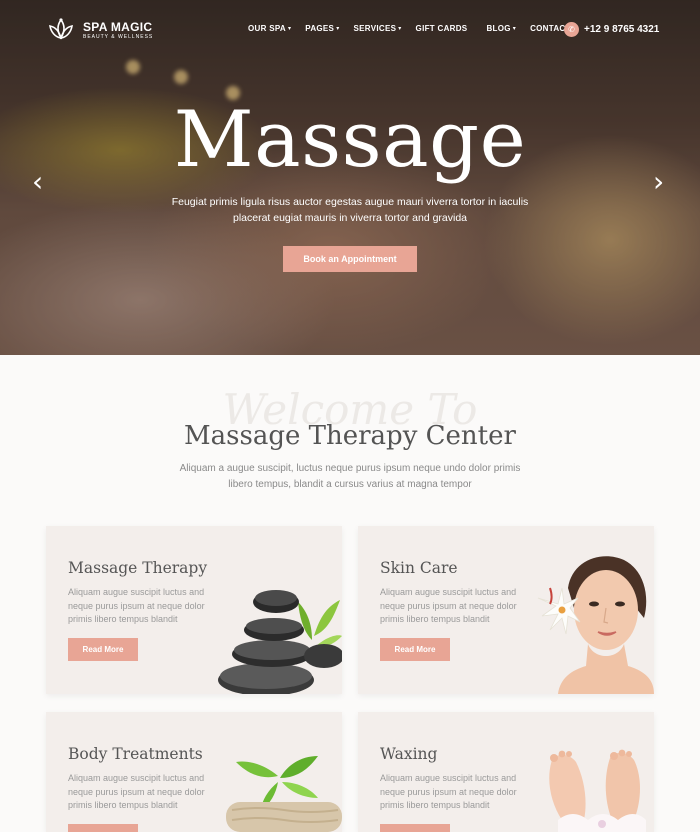 This screenshot has width=700, height=832. Describe the element at coordinates (37, 182) in the screenshot. I see `slider-prev-arrow-icon: ‹` at that location.